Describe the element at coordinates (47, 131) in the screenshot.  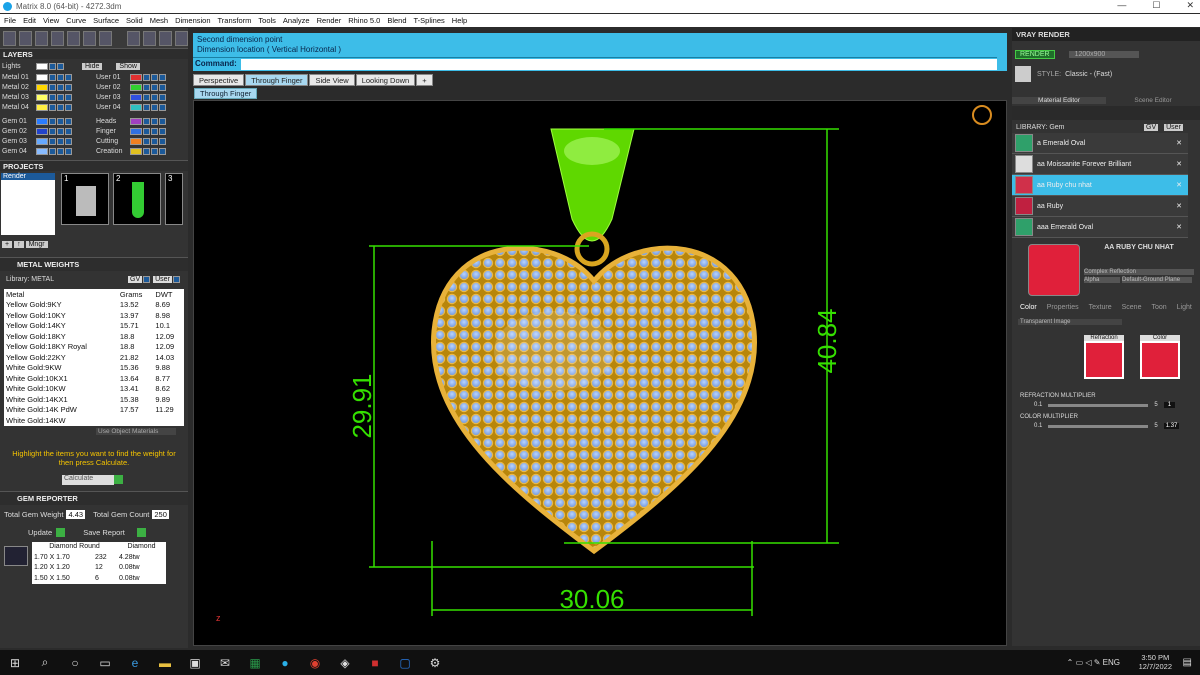
I see `layer-row: Gem 02` at that location.